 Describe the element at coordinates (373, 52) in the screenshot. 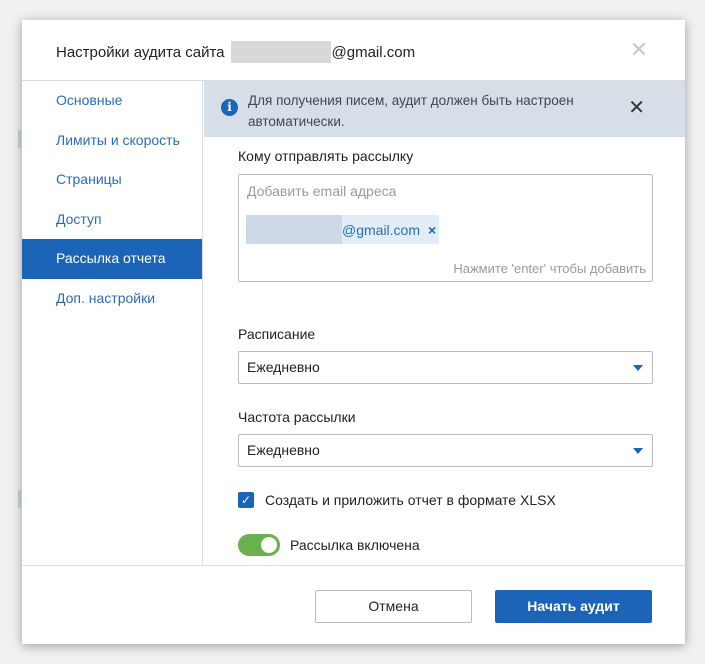

I see `dialog-title-suffix: @gmail.com` at that location.